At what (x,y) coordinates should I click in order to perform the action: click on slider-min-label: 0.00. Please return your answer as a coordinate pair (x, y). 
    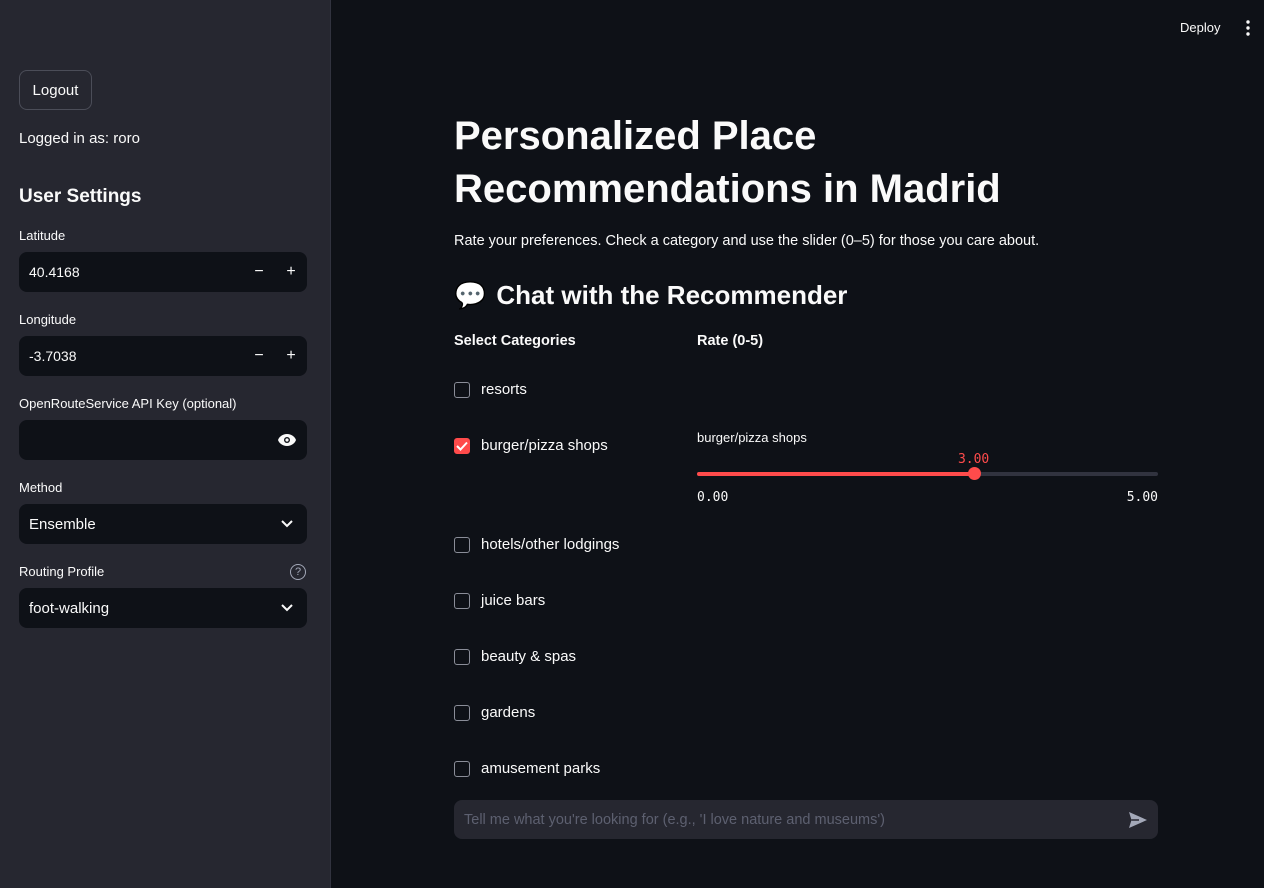
    Looking at the image, I should click on (713, 497).